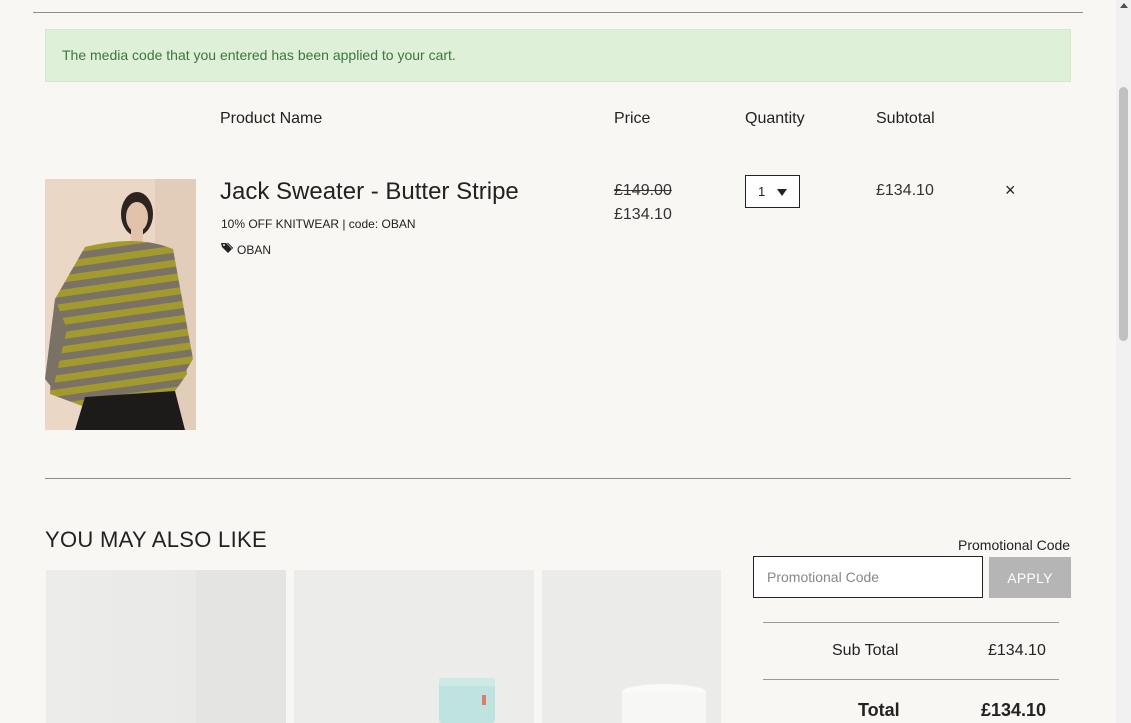 Image resolution: width=1131 pixels, height=723 pixels. I want to click on promo-code-input, so click(868, 577).